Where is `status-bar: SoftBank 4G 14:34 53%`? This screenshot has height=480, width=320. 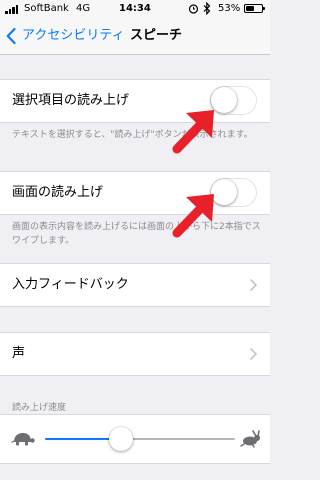
status-bar: SoftBank 4G 14:34 53% is located at coordinates (135, 9).